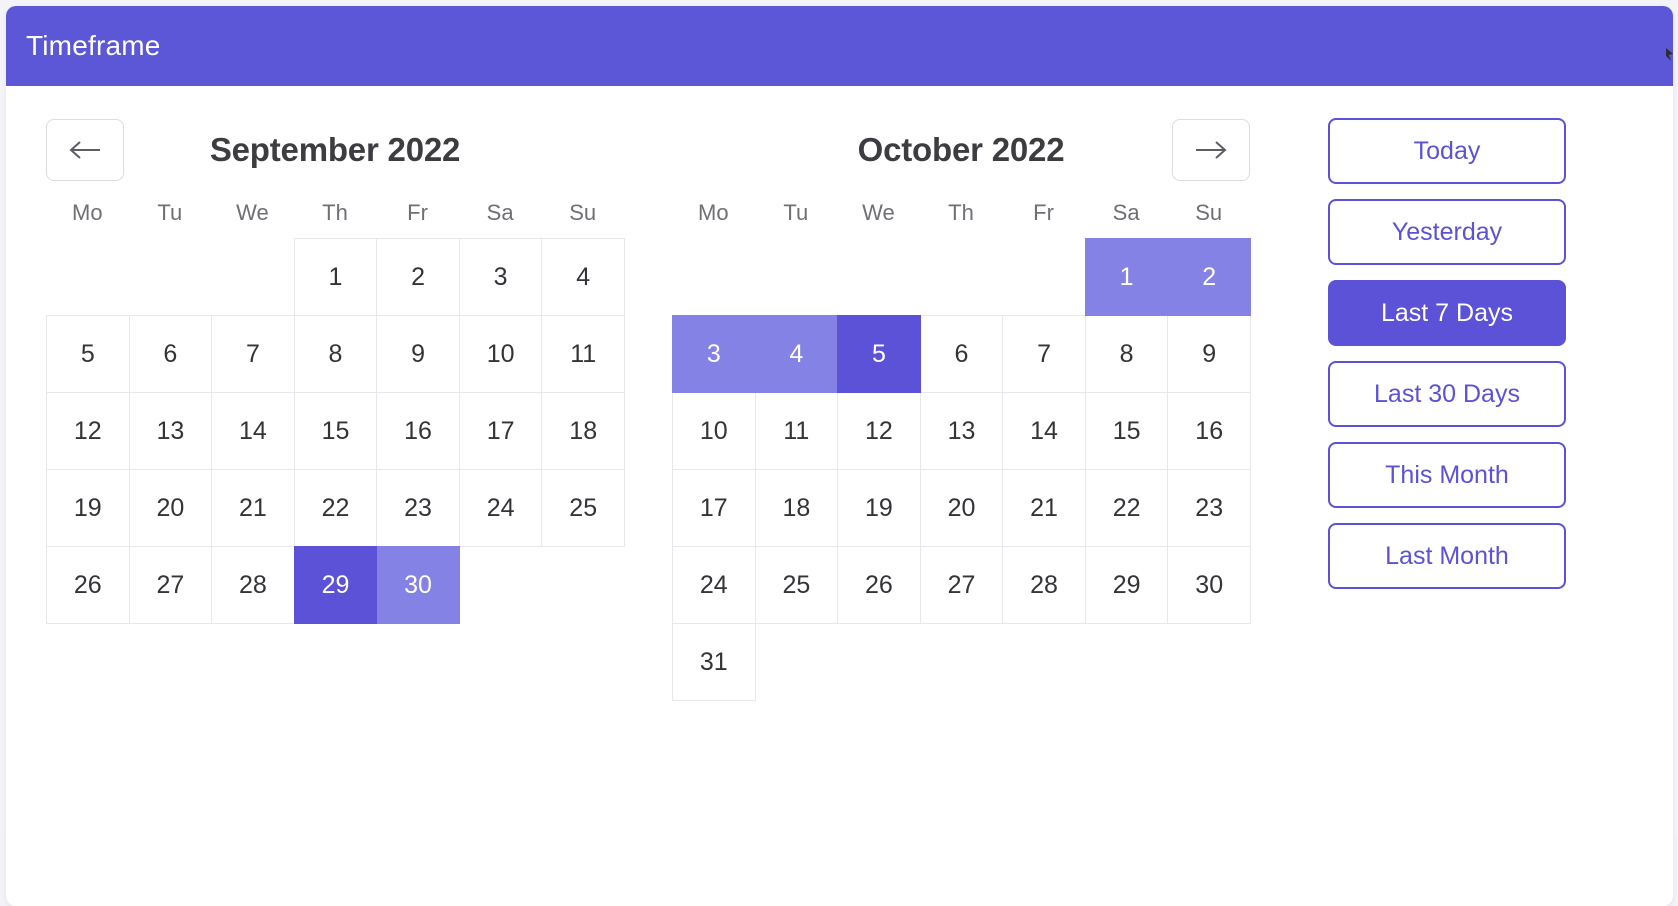 Image resolution: width=1678 pixels, height=906 pixels. What do you see at coordinates (87, 213) in the screenshot?
I see `weekday-label: Mo` at bounding box center [87, 213].